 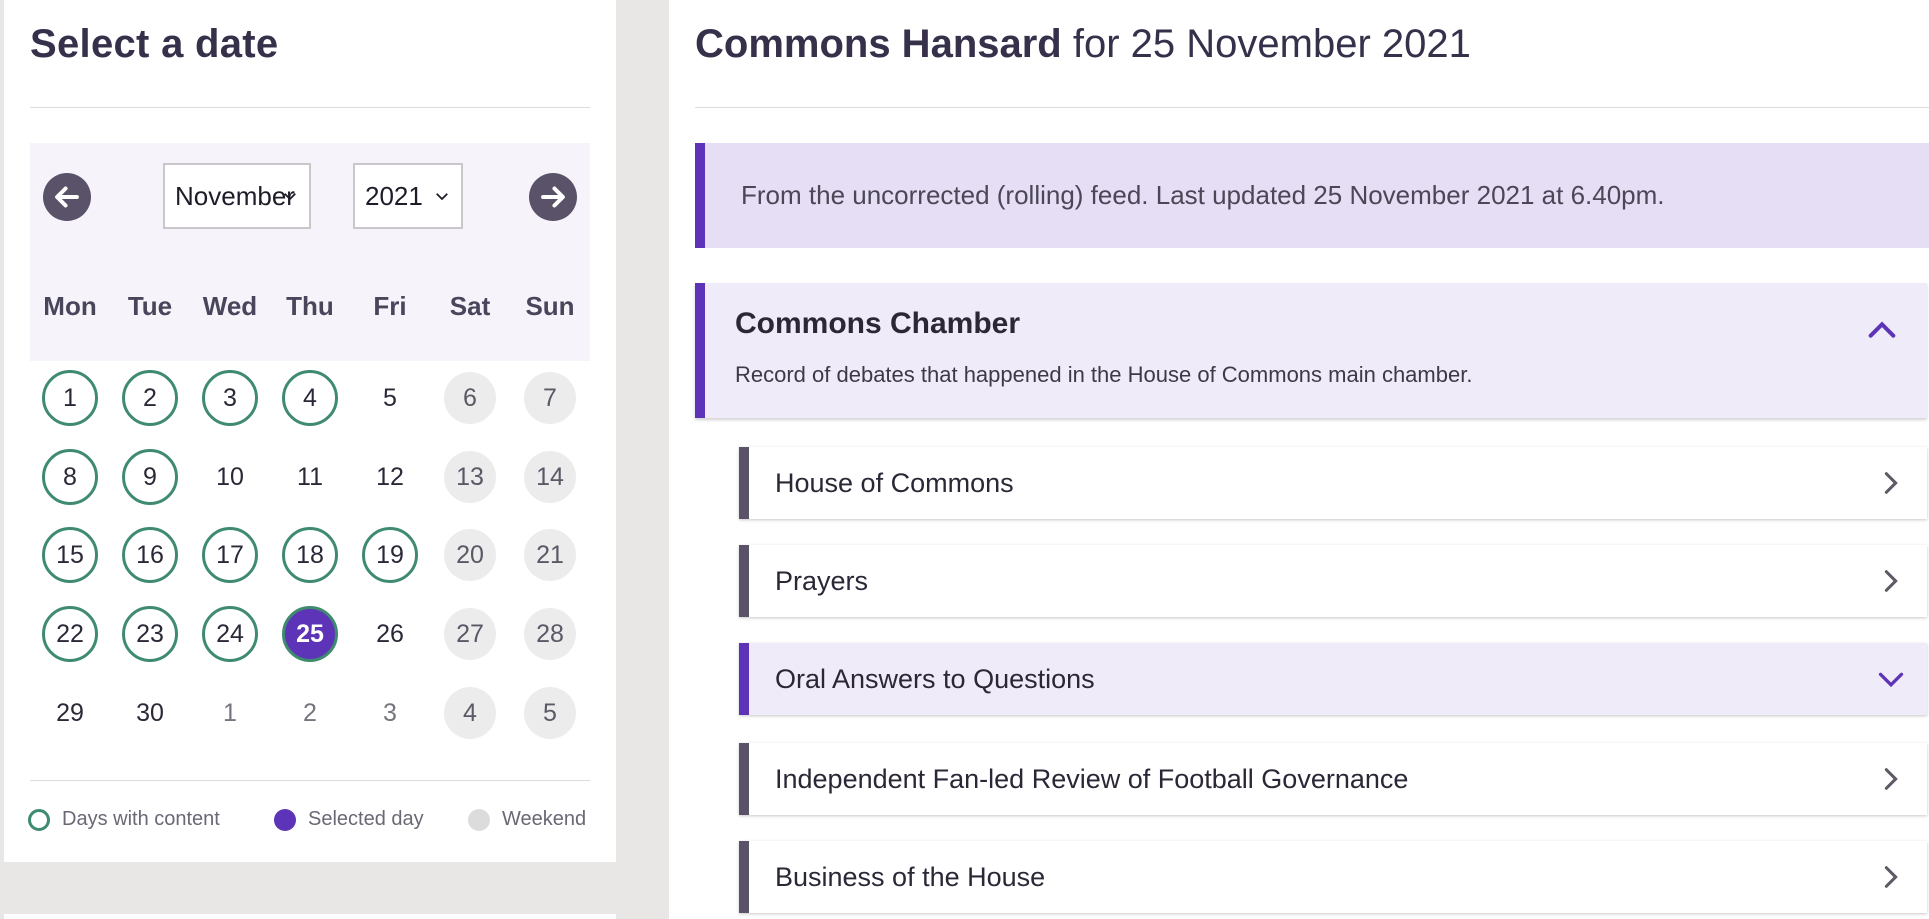 What do you see at coordinates (910, 876) in the screenshot?
I see `debate-item-label: Business of the House` at bounding box center [910, 876].